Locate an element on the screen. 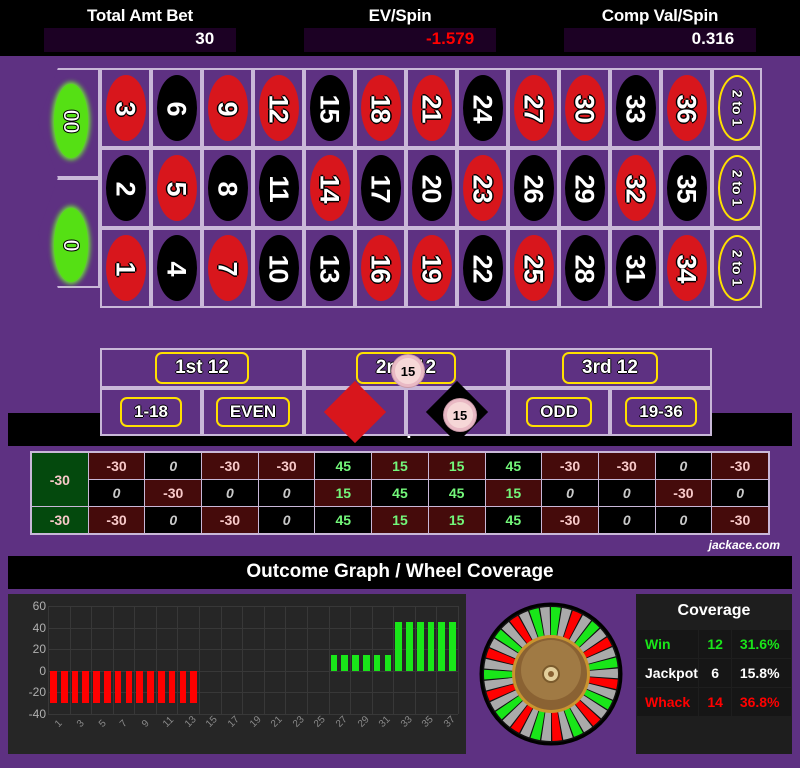  bet-spot-19: 19 is located at coordinates (431, 268).